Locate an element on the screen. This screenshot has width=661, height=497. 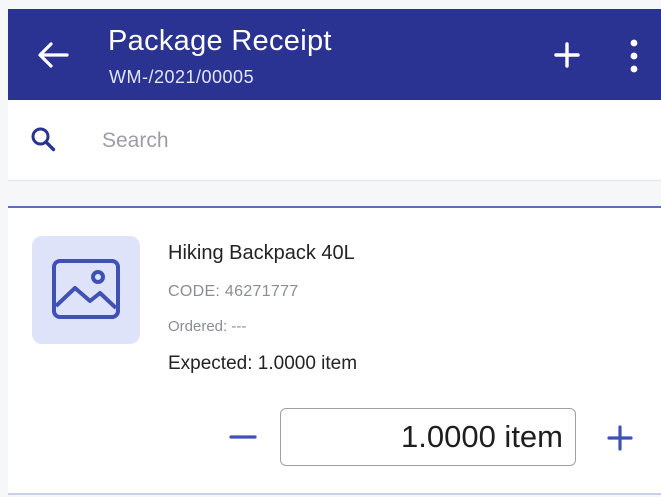
image-placeholder-icon is located at coordinates (86, 289).